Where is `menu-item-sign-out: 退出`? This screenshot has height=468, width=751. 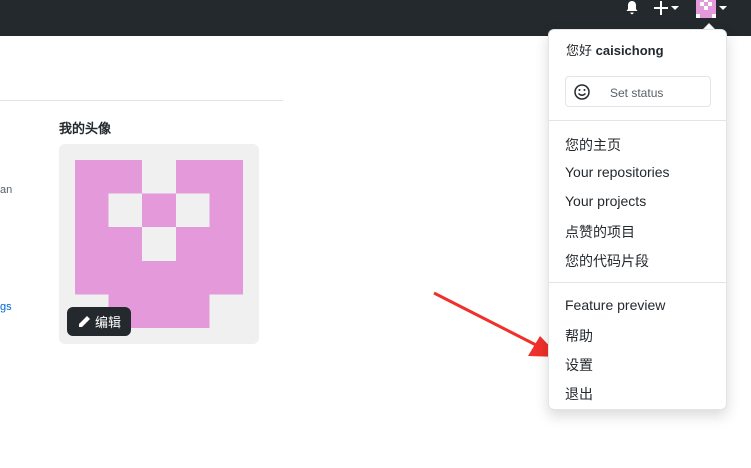 menu-item-sign-out: 退出 is located at coordinates (579, 394).